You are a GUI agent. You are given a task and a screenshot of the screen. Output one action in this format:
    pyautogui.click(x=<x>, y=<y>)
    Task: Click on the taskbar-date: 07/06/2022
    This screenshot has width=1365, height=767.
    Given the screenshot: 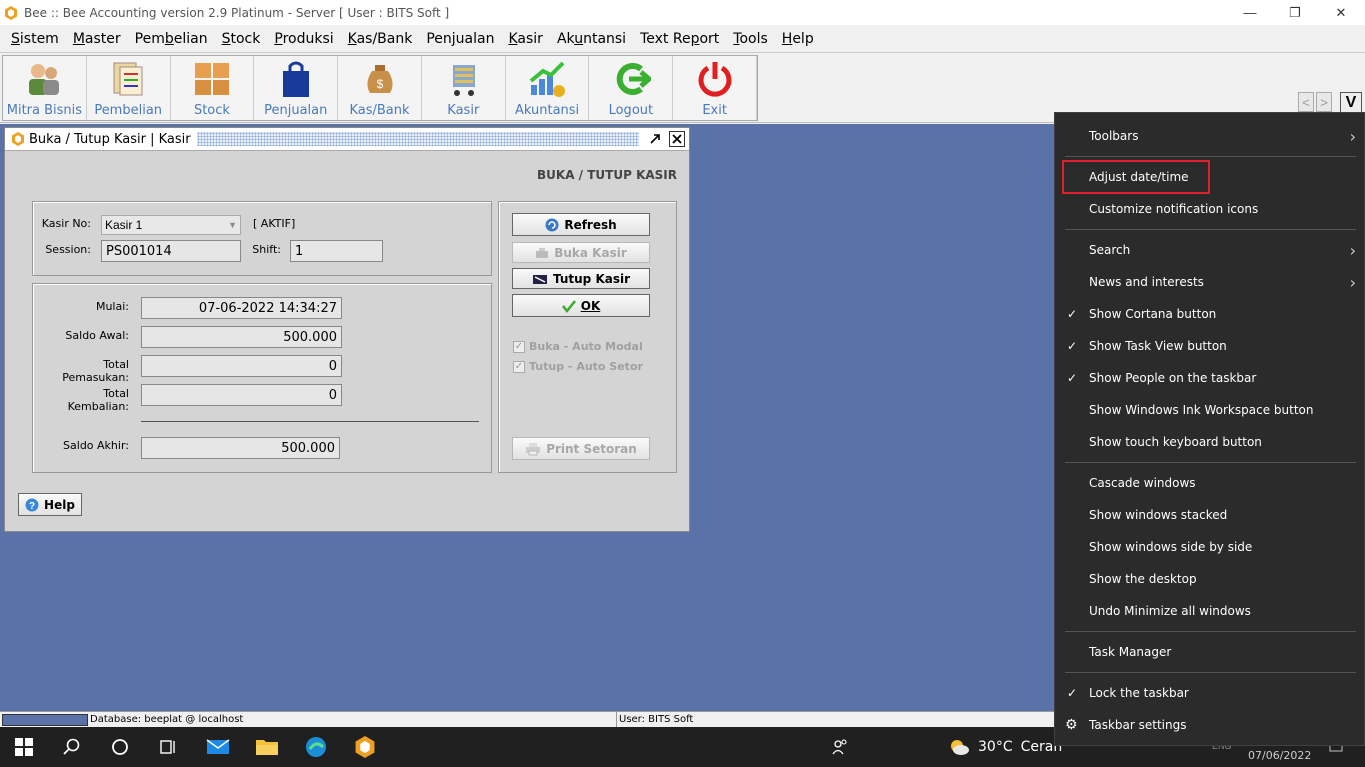 What is the action you would take?
    pyautogui.click(x=1279, y=755)
    